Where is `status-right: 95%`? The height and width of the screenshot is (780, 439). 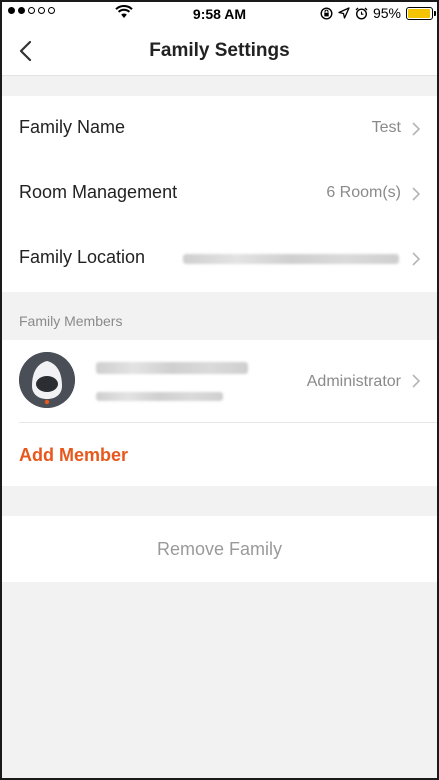 status-right: 95% is located at coordinates (378, 13).